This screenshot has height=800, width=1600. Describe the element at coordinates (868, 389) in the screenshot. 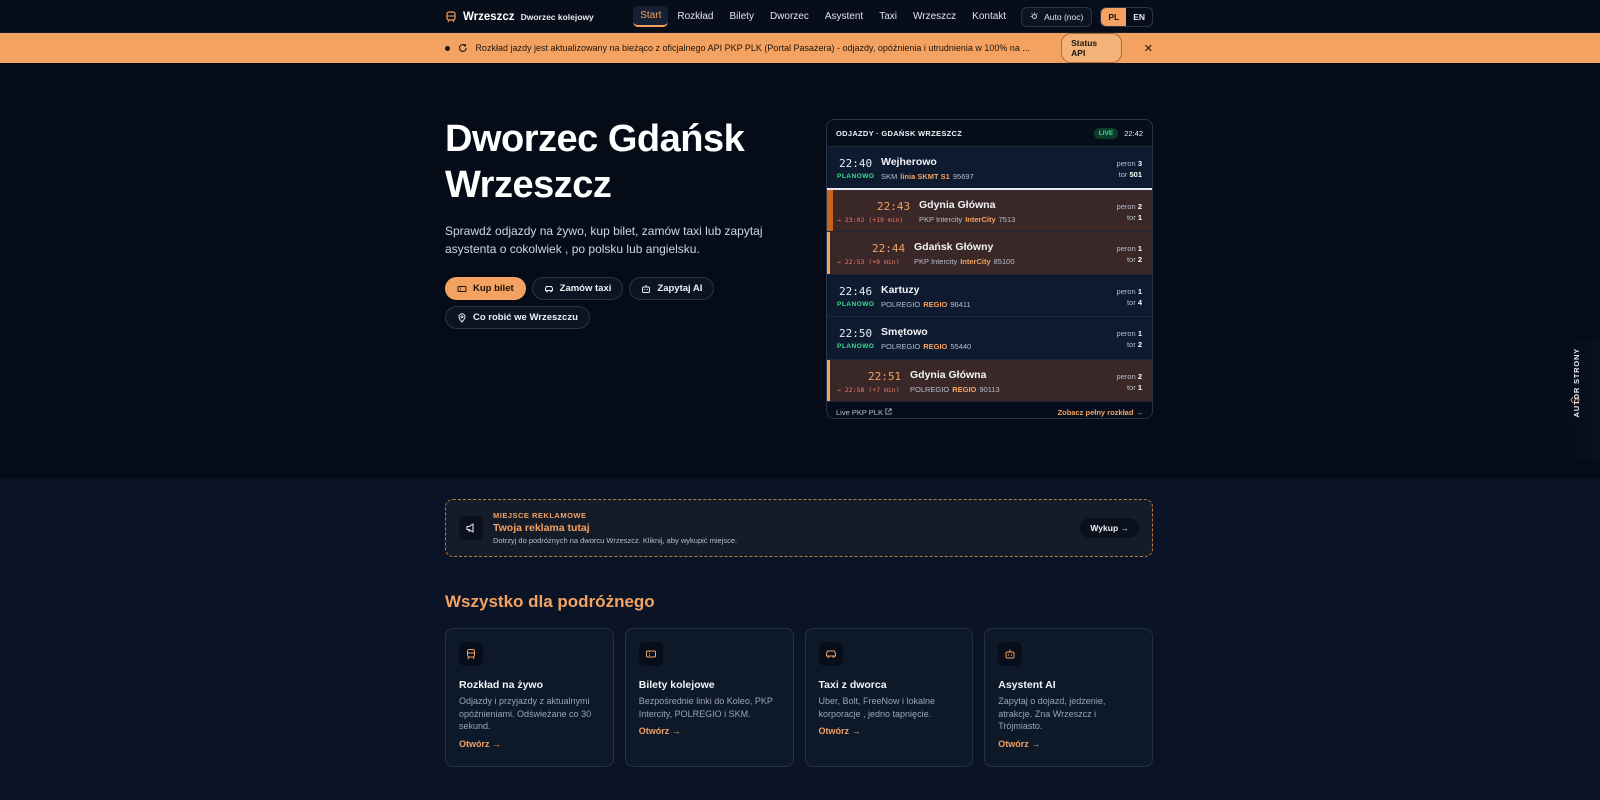

I see `departure-status: → 22:58 (+7 min)` at that location.